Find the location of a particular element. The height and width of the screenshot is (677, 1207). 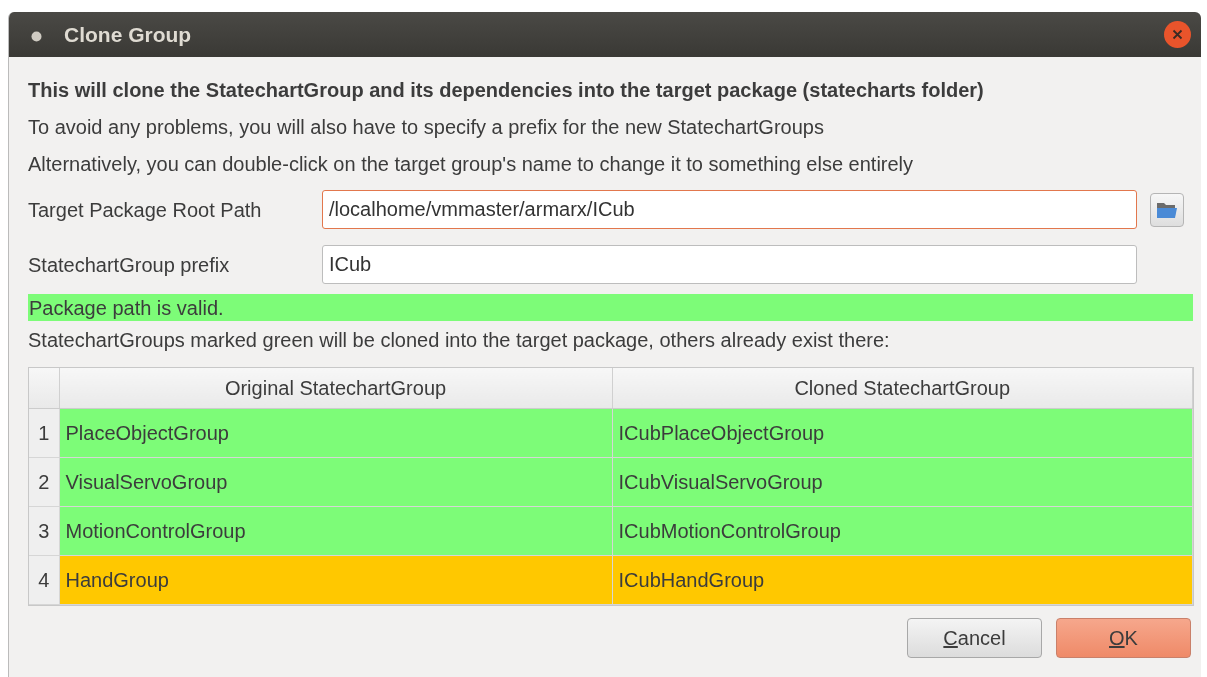

table-cell: PlaceObjectGroup is located at coordinates (336, 432).